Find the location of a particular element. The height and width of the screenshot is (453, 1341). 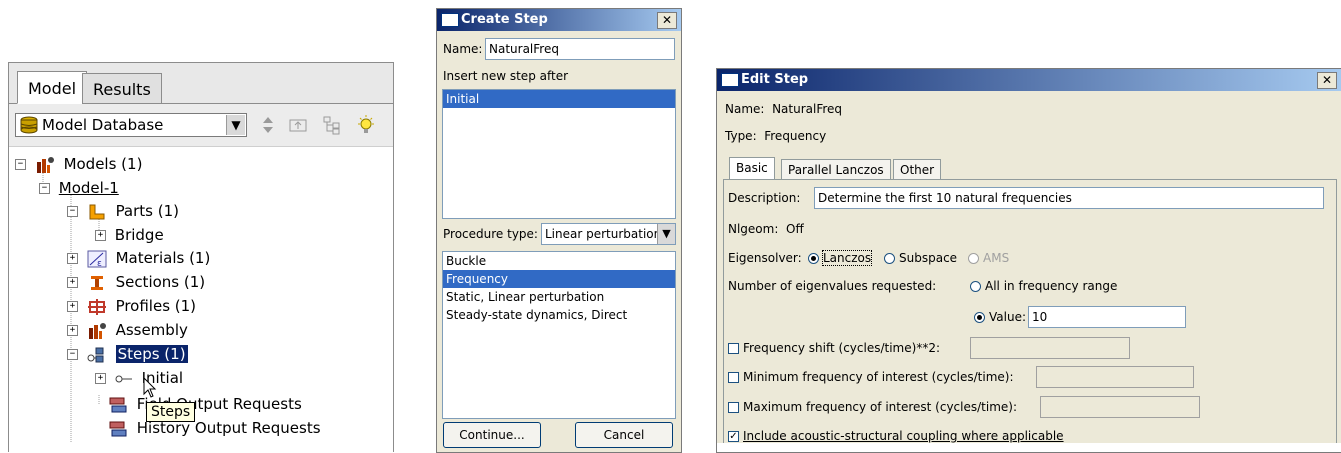

tree-node-initial: + Initial is located at coordinates (139, 378).